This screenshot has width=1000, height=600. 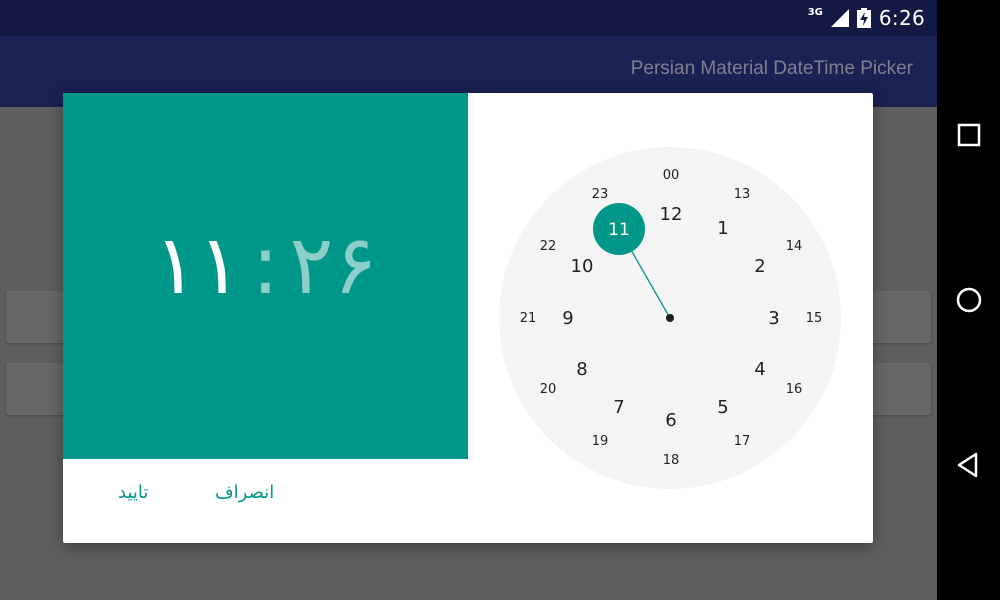 I want to click on clock-hour-4: 4, so click(x=759, y=369).